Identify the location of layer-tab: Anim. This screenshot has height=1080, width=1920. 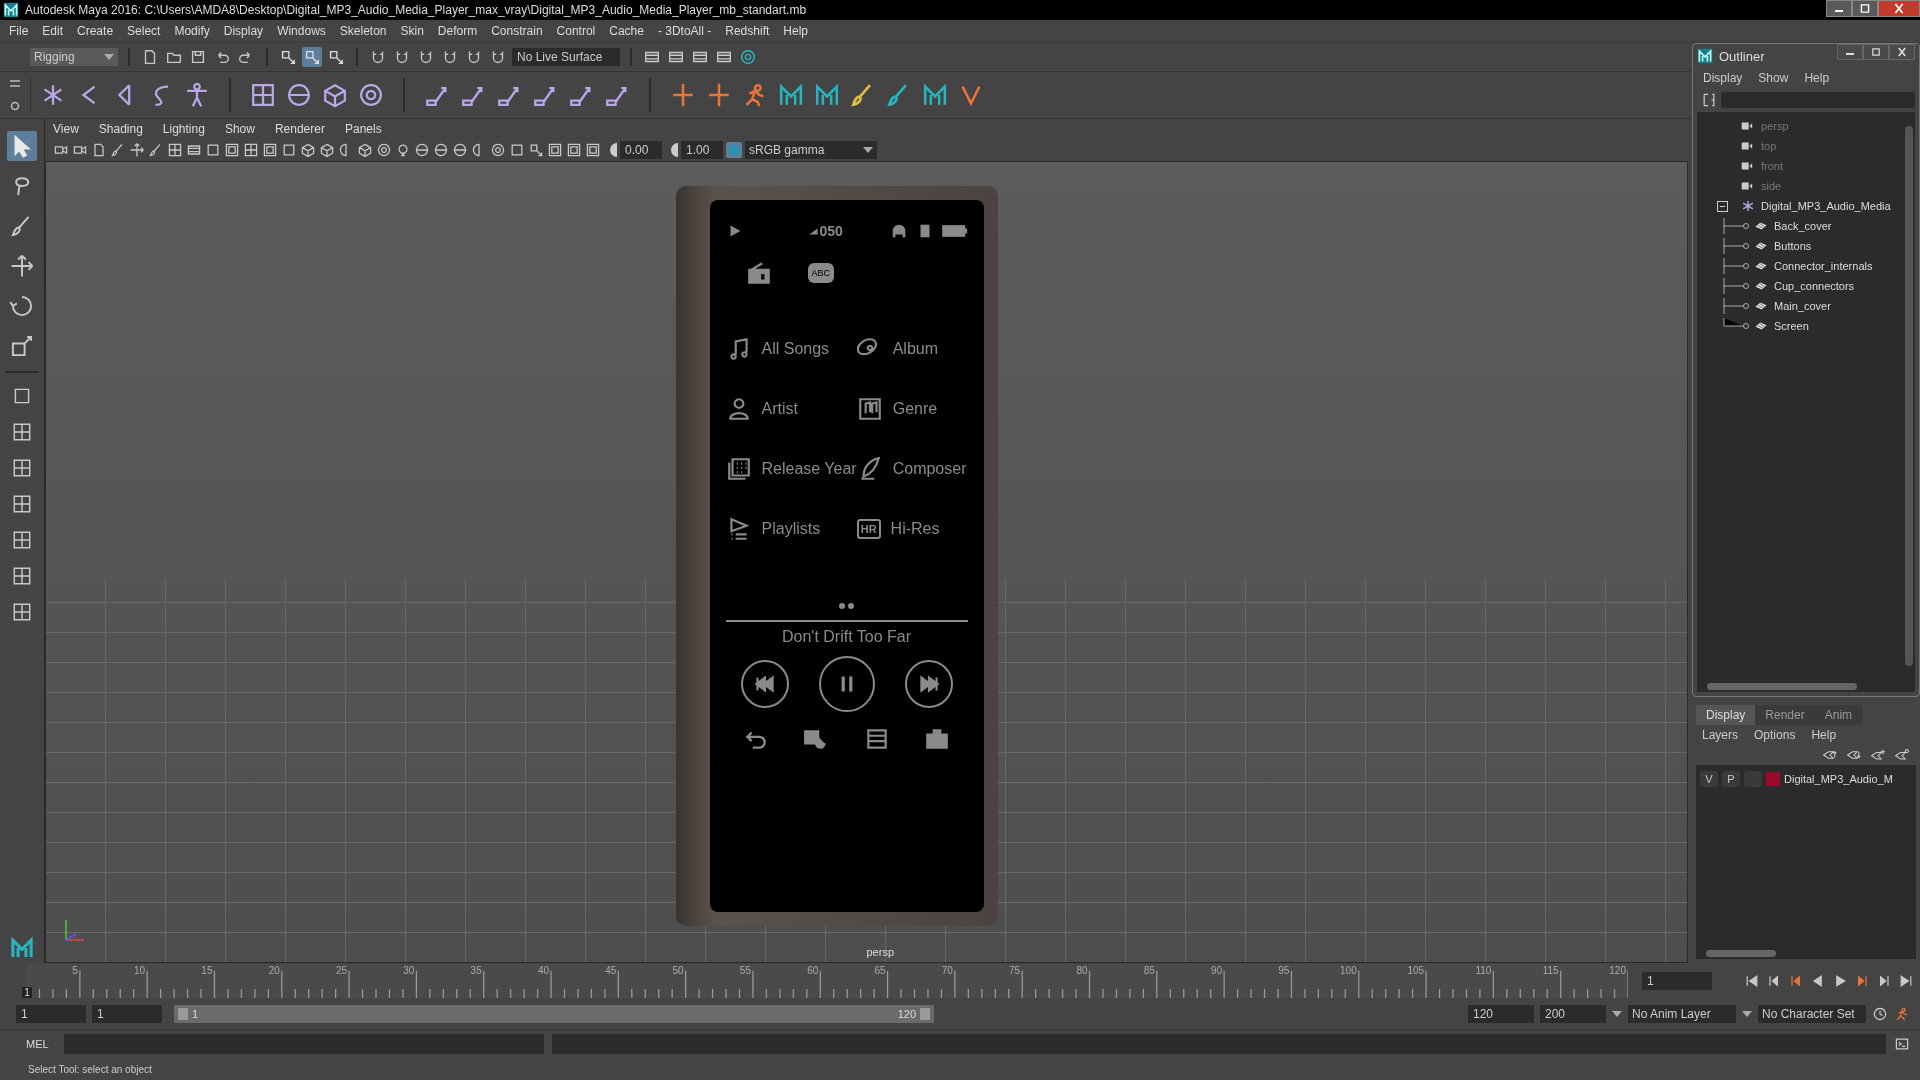
(1838, 715).